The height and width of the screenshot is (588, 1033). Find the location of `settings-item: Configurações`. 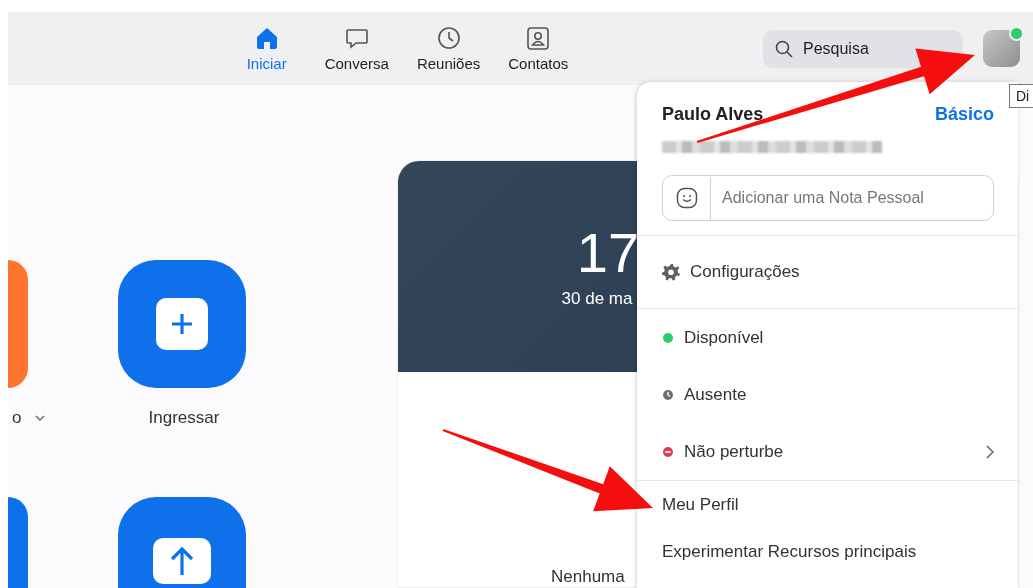

settings-item: Configurações is located at coordinates (827, 272).